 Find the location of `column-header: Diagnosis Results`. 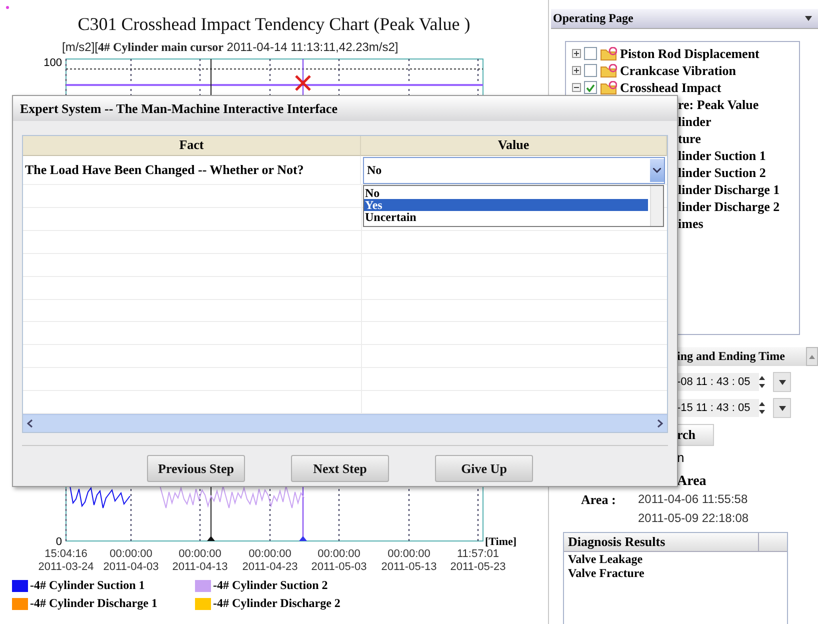

column-header: Diagnosis Results is located at coordinates (661, 542).